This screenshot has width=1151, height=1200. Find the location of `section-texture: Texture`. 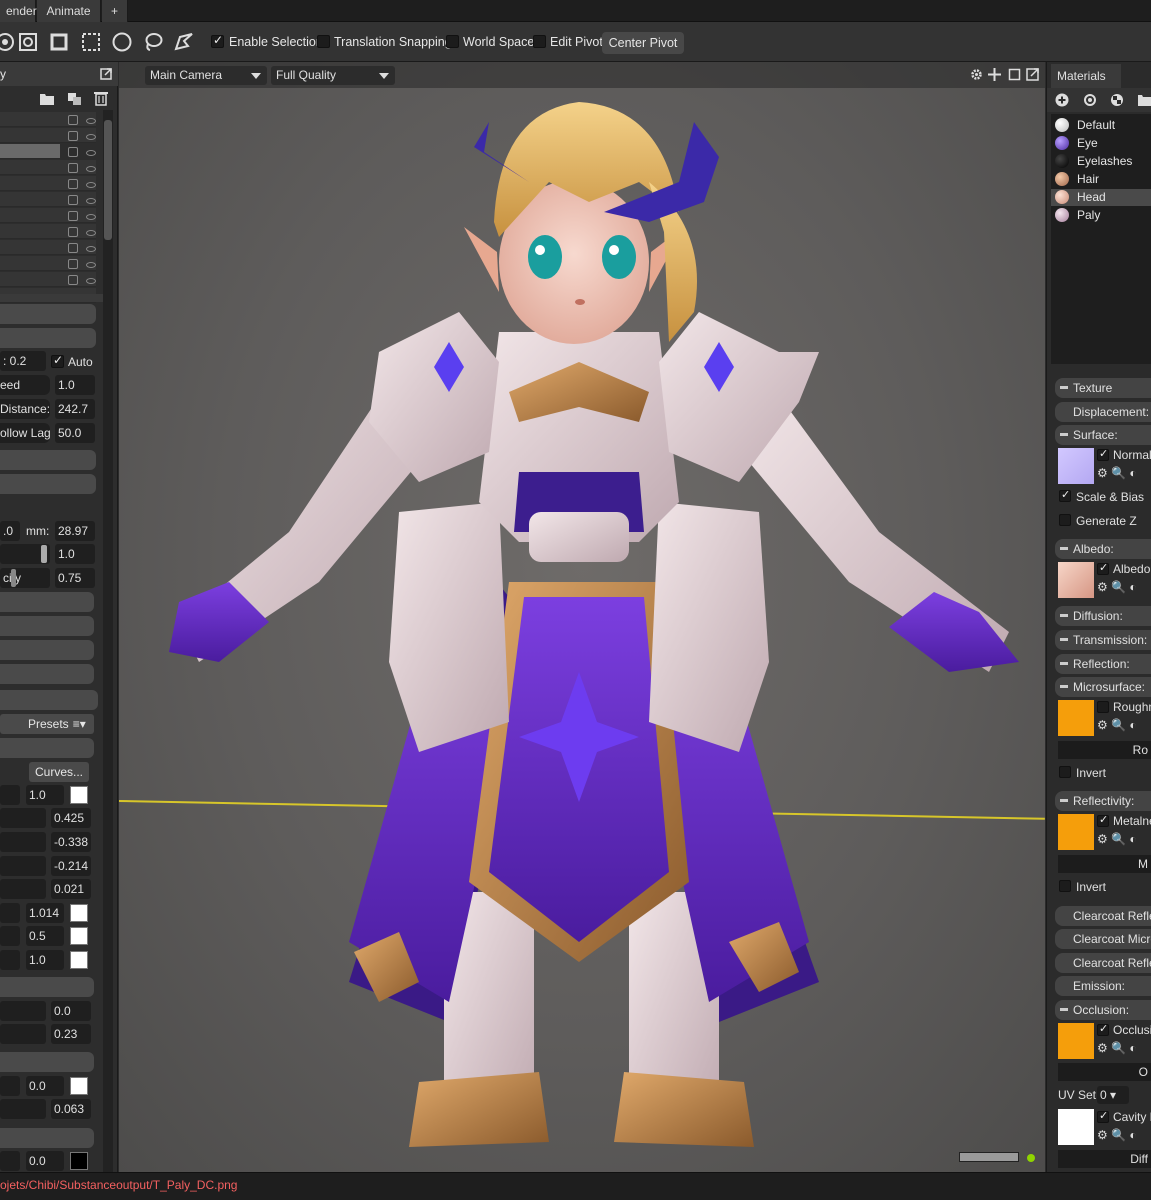

section-texture: Texture is located at coordinates (1103, 388).